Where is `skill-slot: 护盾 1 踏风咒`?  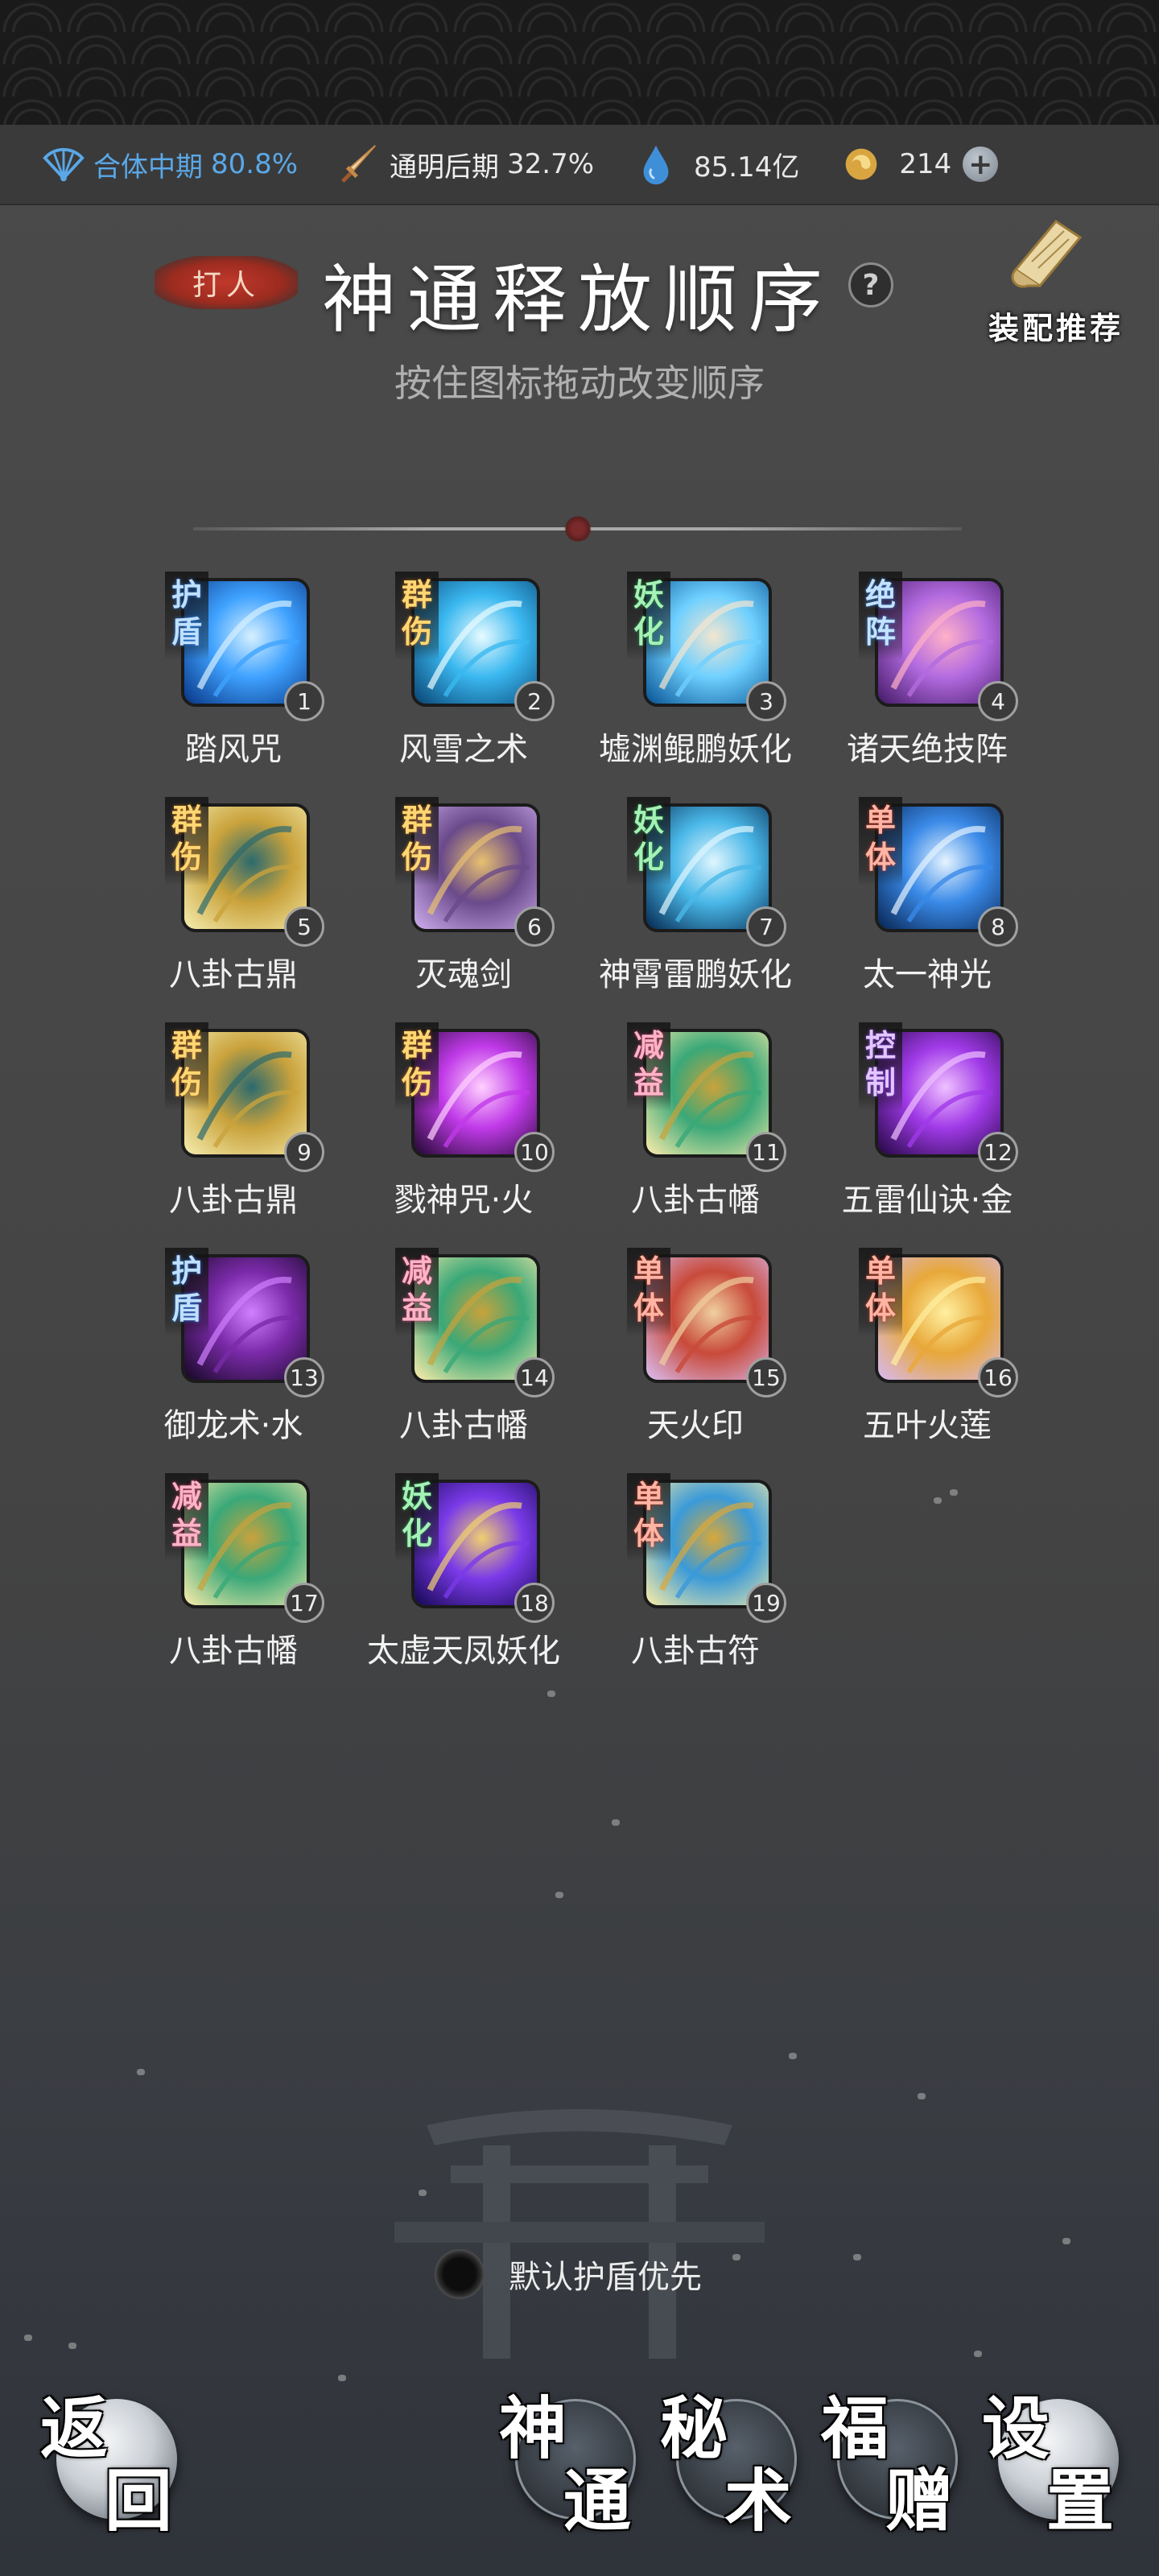 skill-slot: 护盾 1 踏风咒 is located at coordinates (233, 672).